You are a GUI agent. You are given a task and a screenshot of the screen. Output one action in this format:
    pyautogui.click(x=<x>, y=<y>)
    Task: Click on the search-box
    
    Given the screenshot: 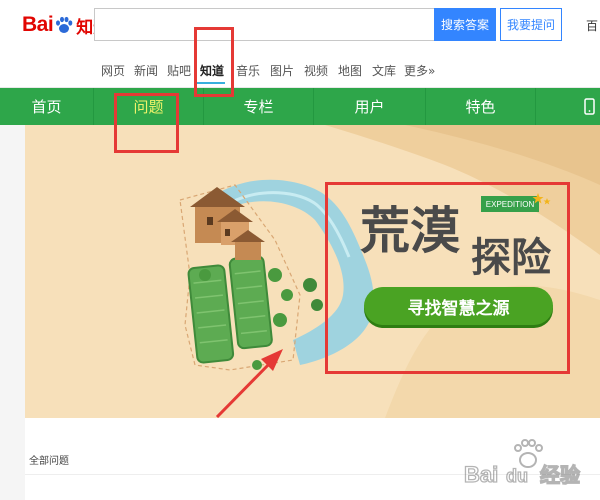 What is the action you would take?
    pyautogui.click(x=264, y=24)
    